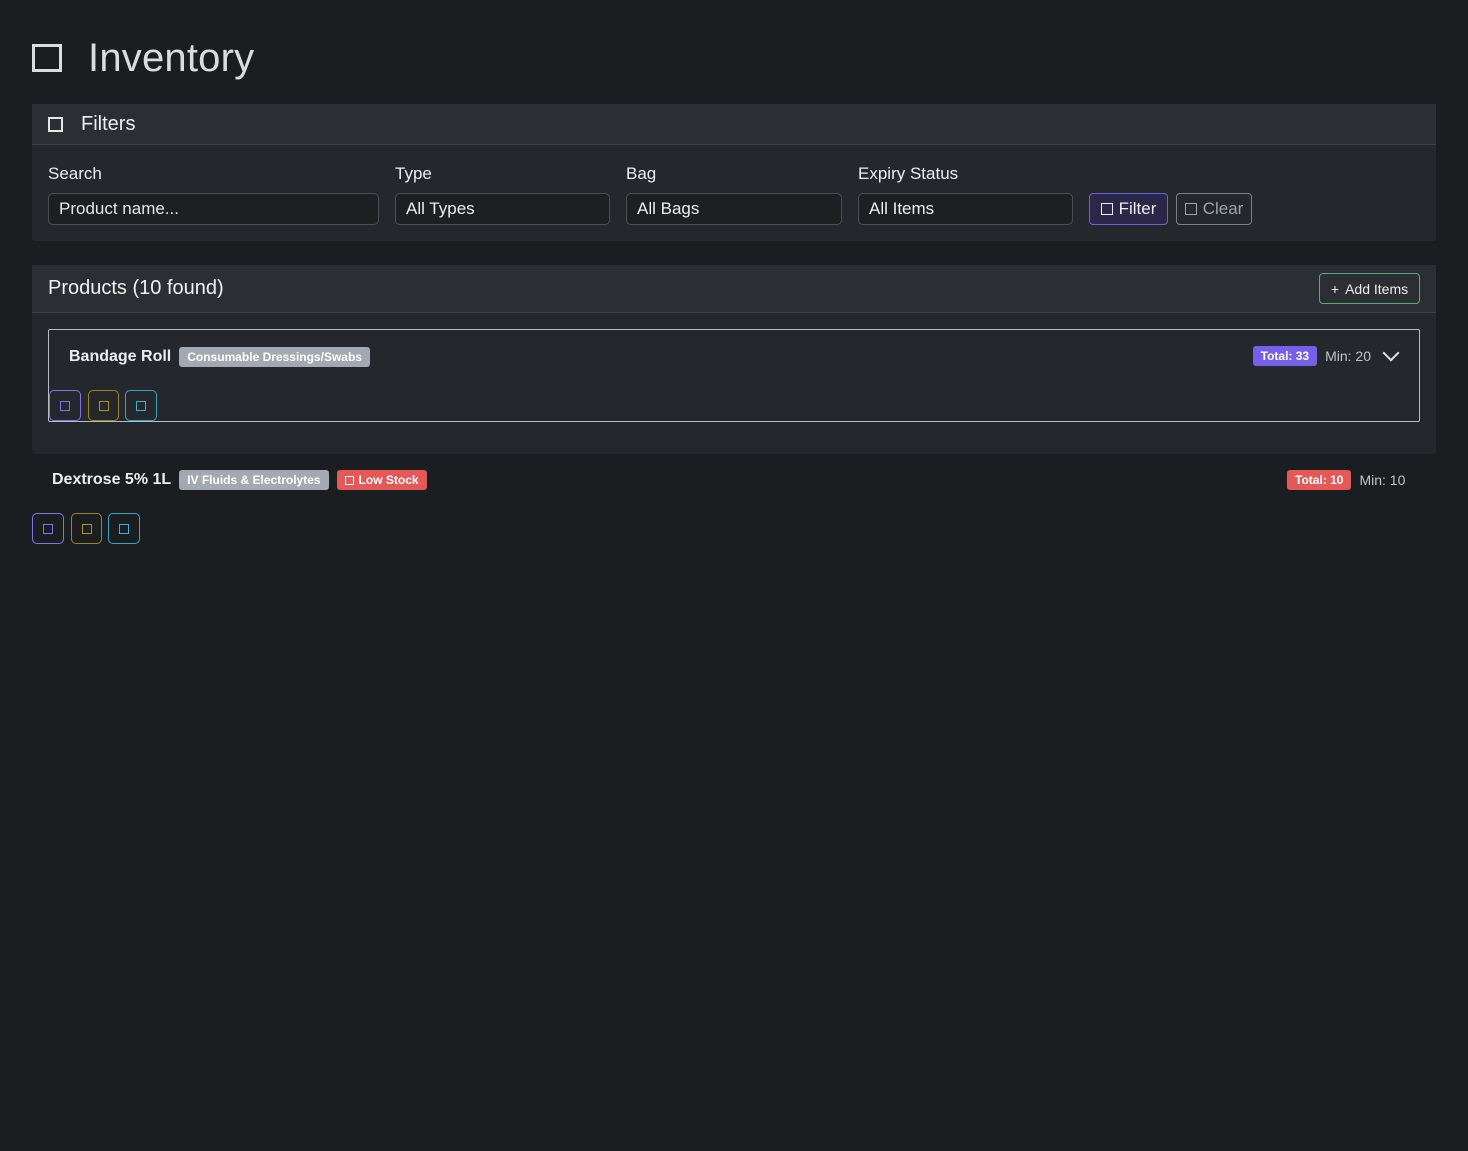  I want to click on filters-title: Filters, so click(108, 123).